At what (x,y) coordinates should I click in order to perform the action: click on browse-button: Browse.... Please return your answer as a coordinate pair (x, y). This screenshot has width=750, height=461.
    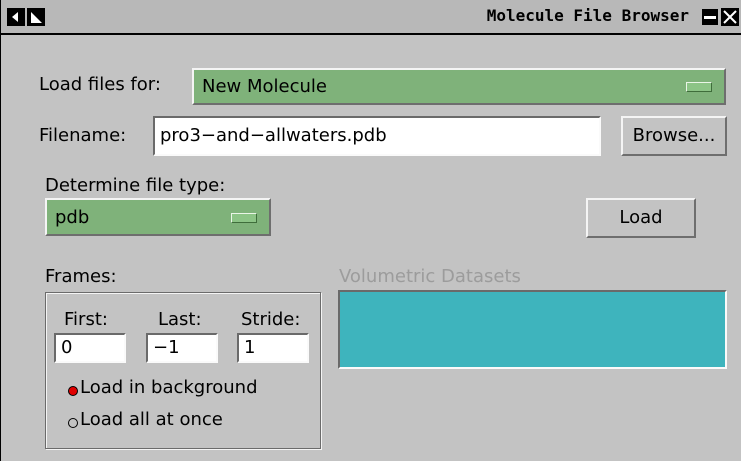
    Looking at the image, I should click on (674, 136).